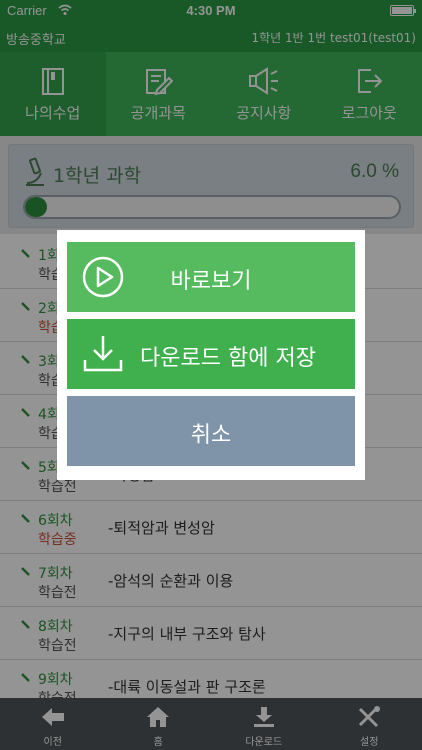 Image resolution: width=422 pixels, height=750 pixels. What do you see at coordinates (228, 358) in the screenshot?
I see `download-label: 다운로드 함에 저장` at bounding box center [228, 358].